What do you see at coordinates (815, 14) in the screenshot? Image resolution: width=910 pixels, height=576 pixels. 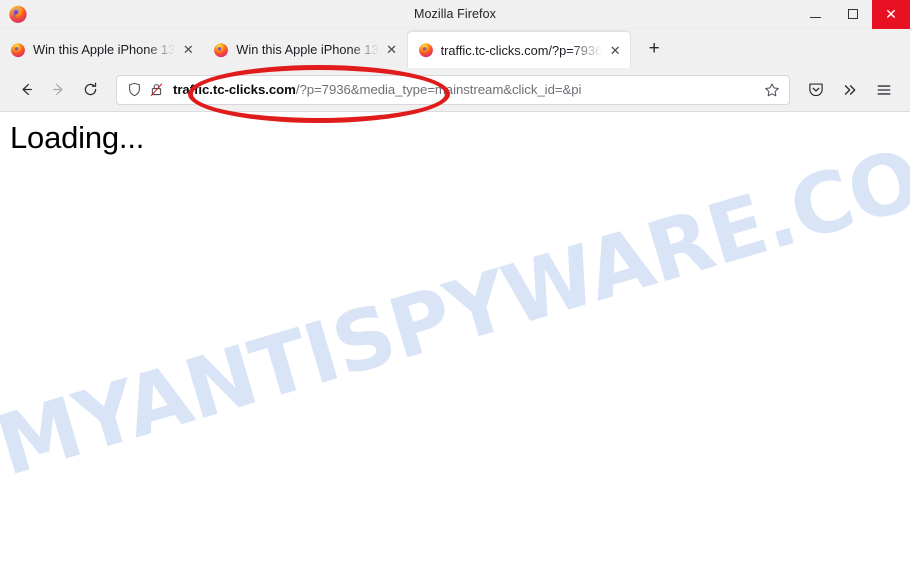 I see `minimize-button` at bounding box center [815, 14].